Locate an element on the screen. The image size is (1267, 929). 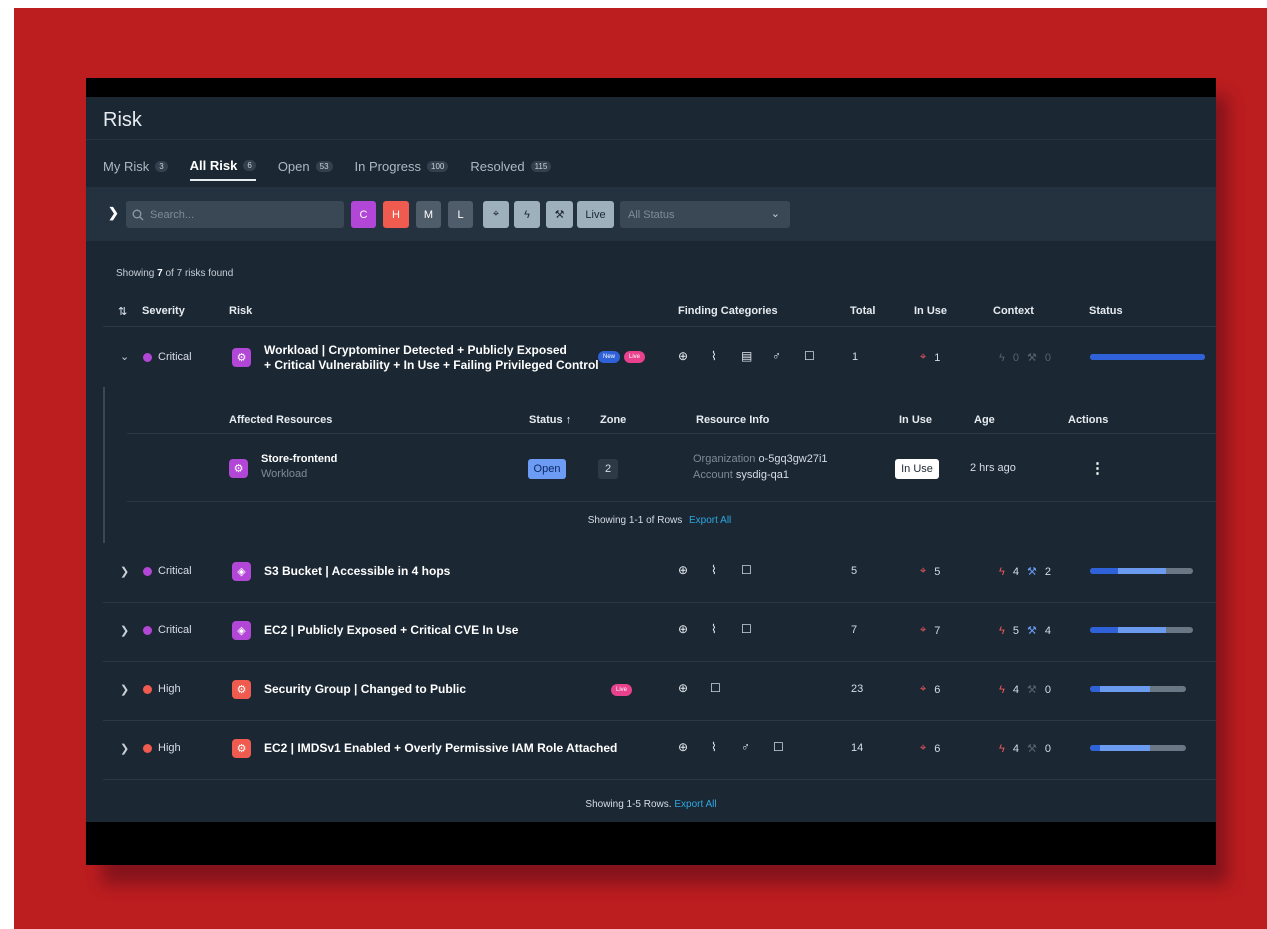
tab-in-progress: In Progress 100 is located at coordinates (402, 169).